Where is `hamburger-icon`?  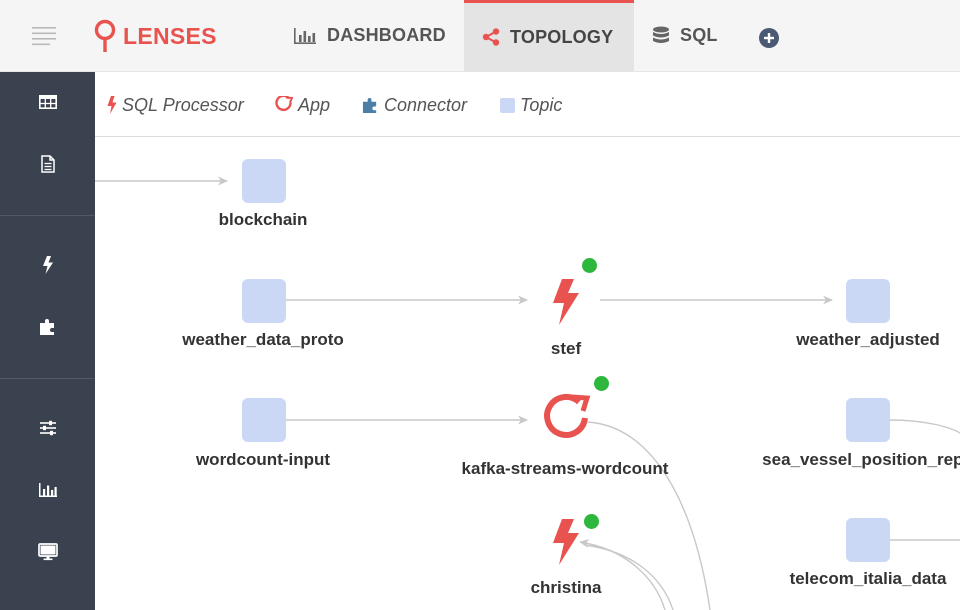
hamburger-icon is located at coordinates (44, 36).